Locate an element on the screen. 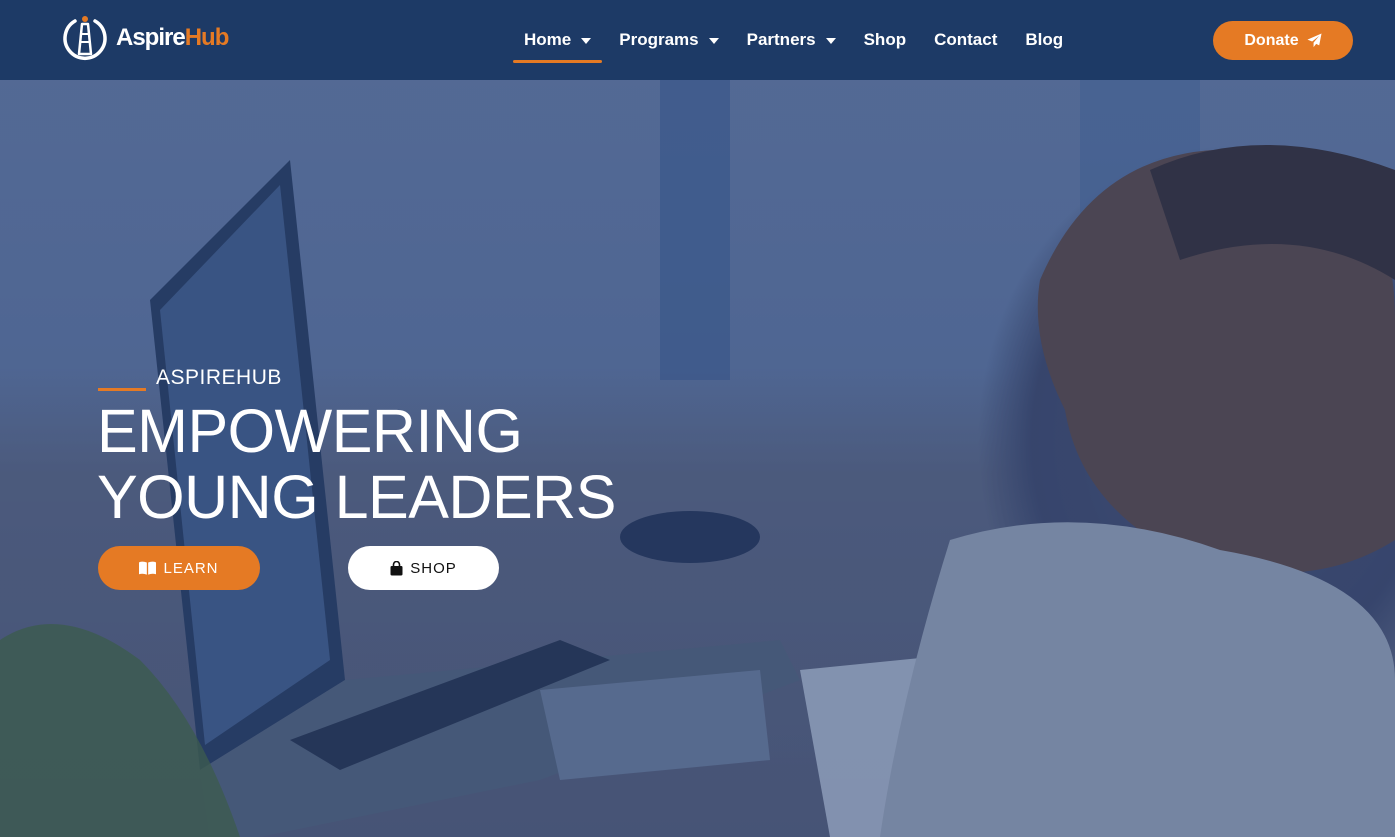  shop-button: SHOP is located at coordinates (423, 568).